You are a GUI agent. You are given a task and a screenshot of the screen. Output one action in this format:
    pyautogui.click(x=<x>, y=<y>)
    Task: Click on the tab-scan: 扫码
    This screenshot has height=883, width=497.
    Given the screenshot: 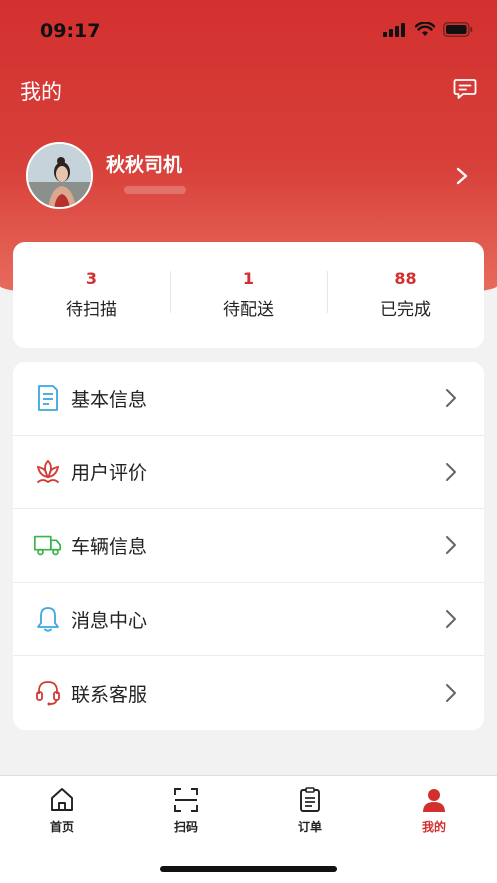 What is the action you would take?
    pyautogui.click(x=186, y=810)
    